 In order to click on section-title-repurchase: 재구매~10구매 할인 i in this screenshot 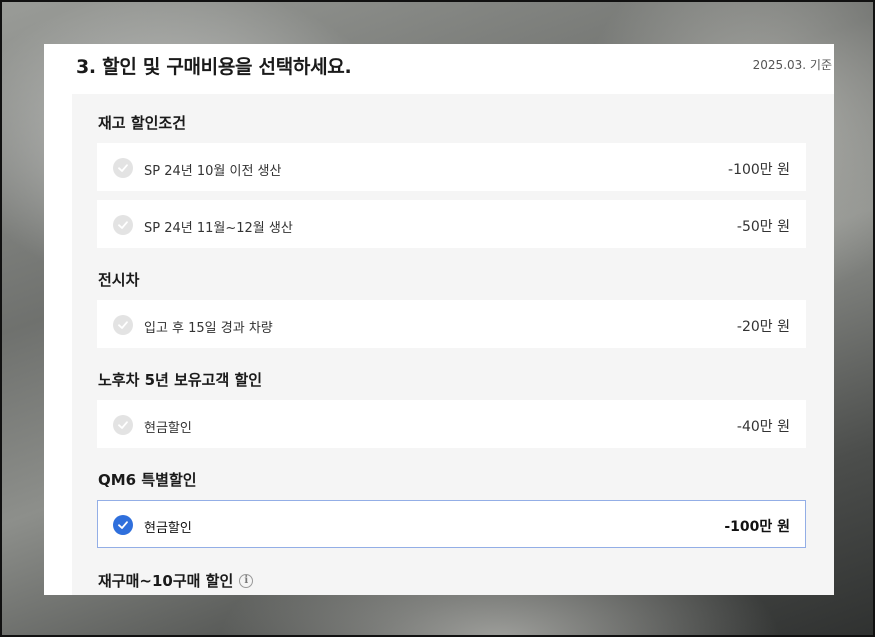, I will do `click(176, 580)`.